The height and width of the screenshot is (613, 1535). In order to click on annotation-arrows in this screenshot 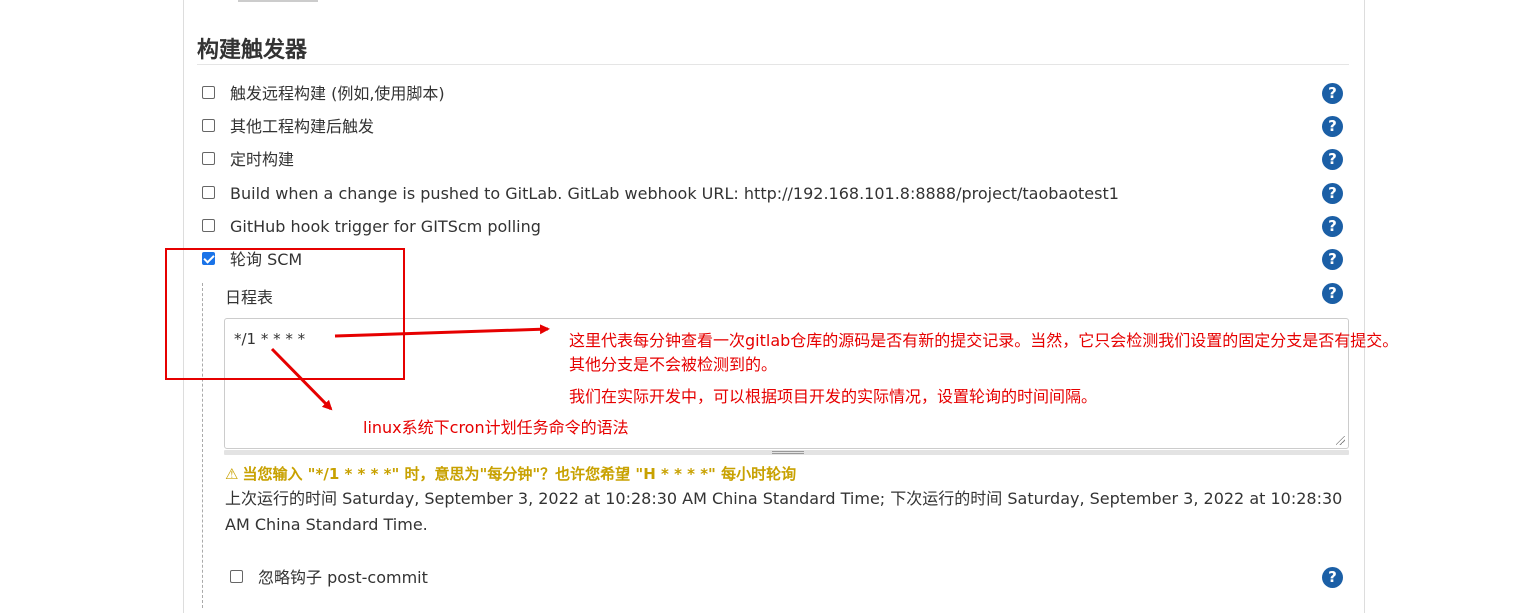, I will do `click(410, 367)`.